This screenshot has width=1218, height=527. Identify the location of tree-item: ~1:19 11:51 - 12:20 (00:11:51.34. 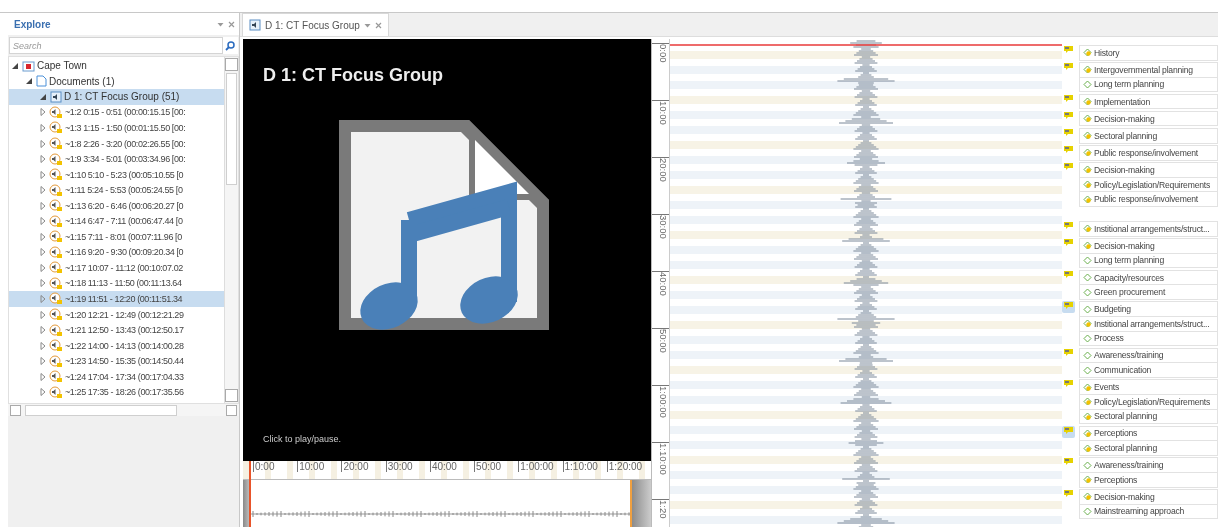
(116, 299).